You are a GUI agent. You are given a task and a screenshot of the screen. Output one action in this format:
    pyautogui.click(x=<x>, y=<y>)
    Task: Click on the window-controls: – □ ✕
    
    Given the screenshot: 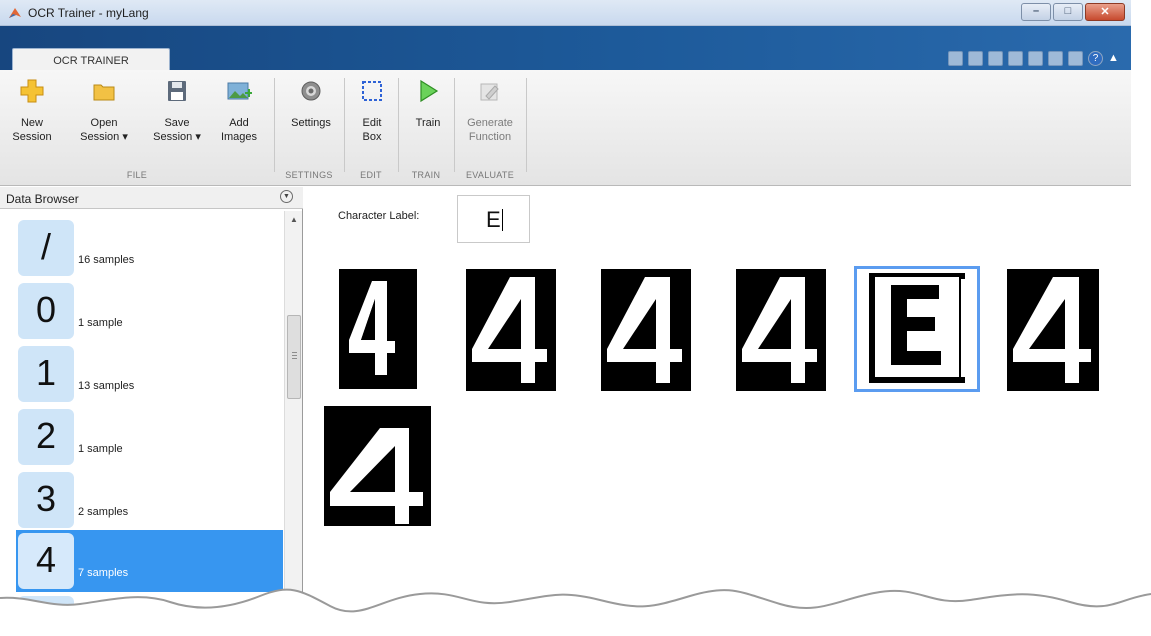 What is the action you would take?
    pyautogui.click(x=1073, y=12)
    